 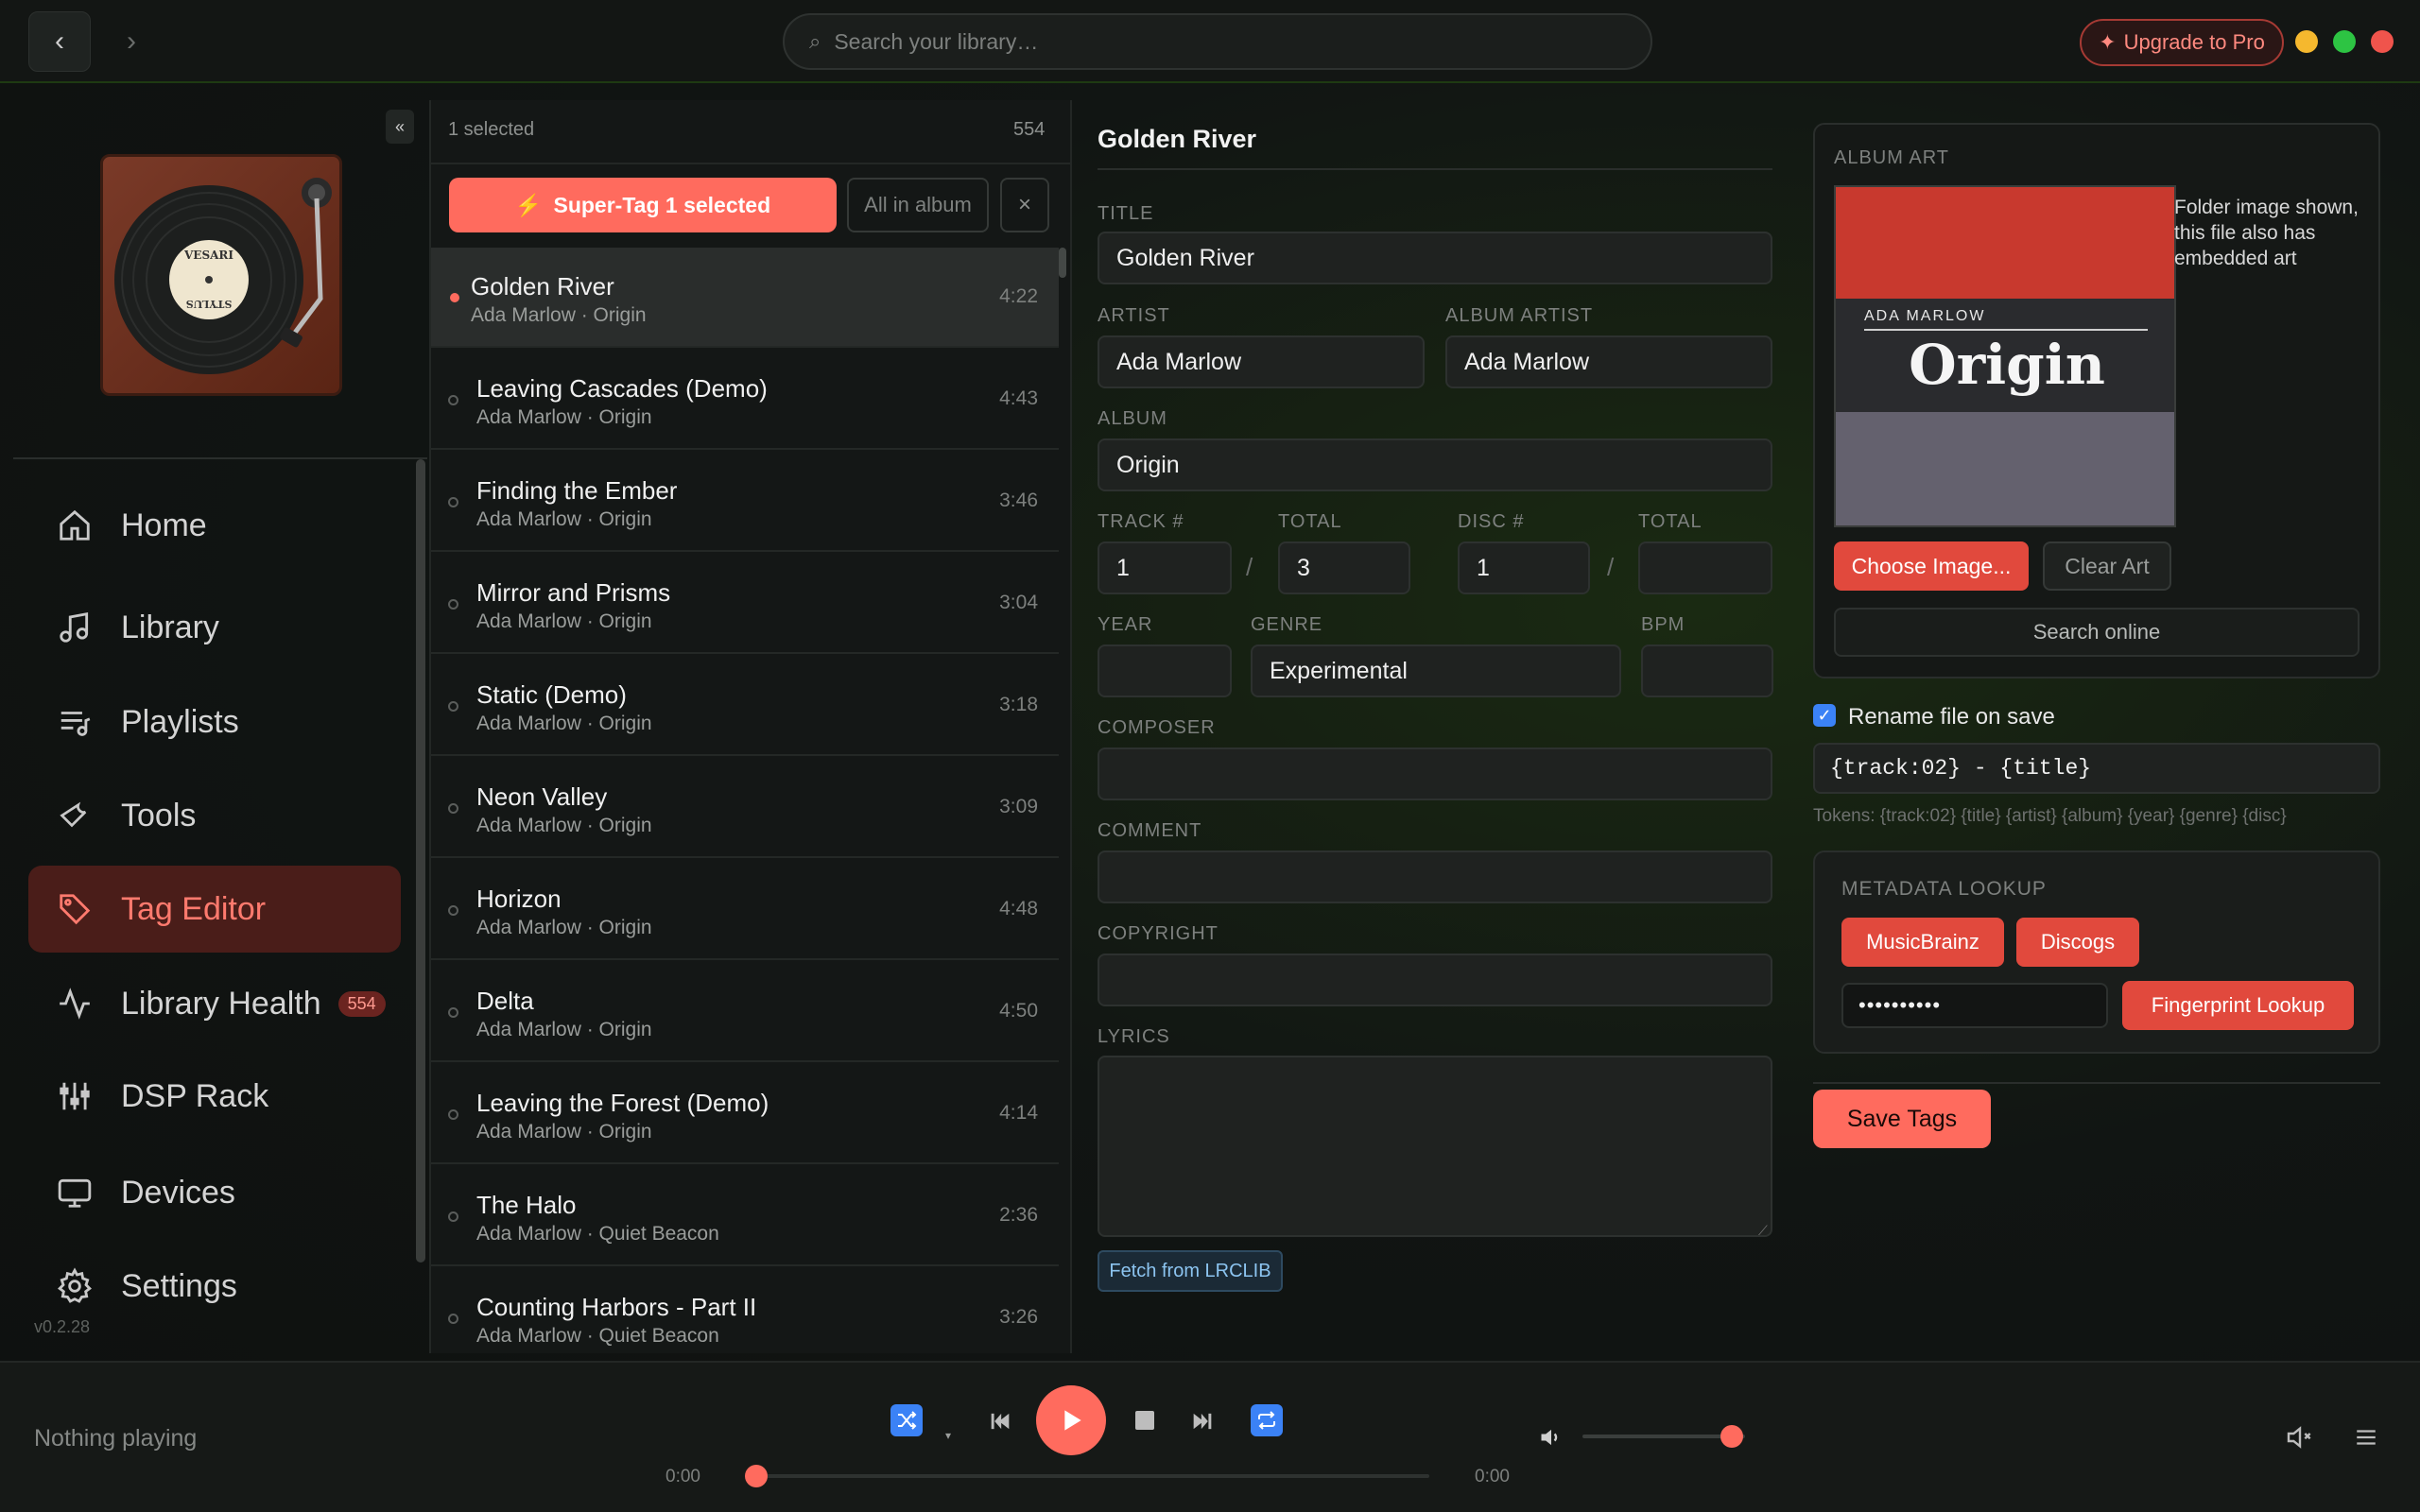 What do you see at coordinates (2382, 41) in the screenshot?
I see `close-window-button` at bounding box center [2382, 41].